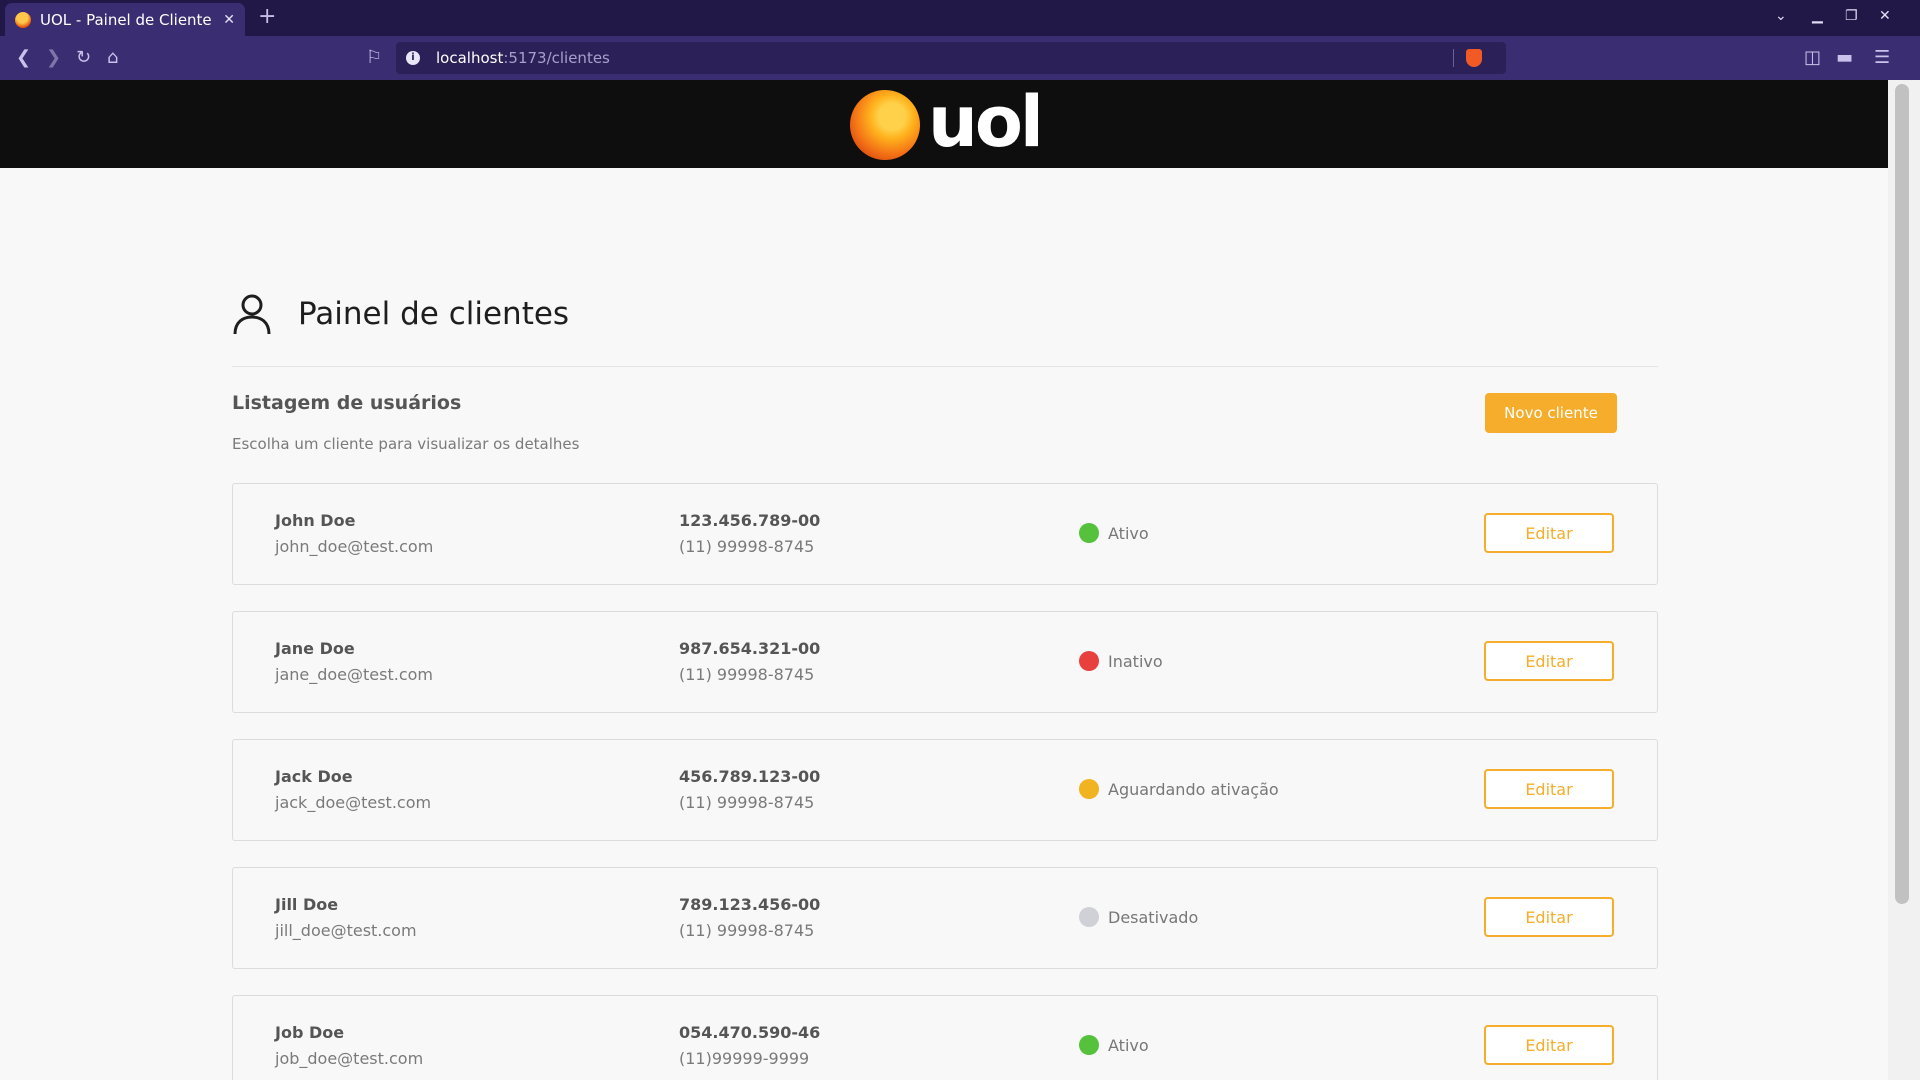 This screenshot has height=1080, width=1920. Describe the element at coordinates (960, 18) in the screenshot. I see `browser-tabbar: UOL - Painel de Cliente ✕ + ⌄ ▁ ❐ ✕` at that location.